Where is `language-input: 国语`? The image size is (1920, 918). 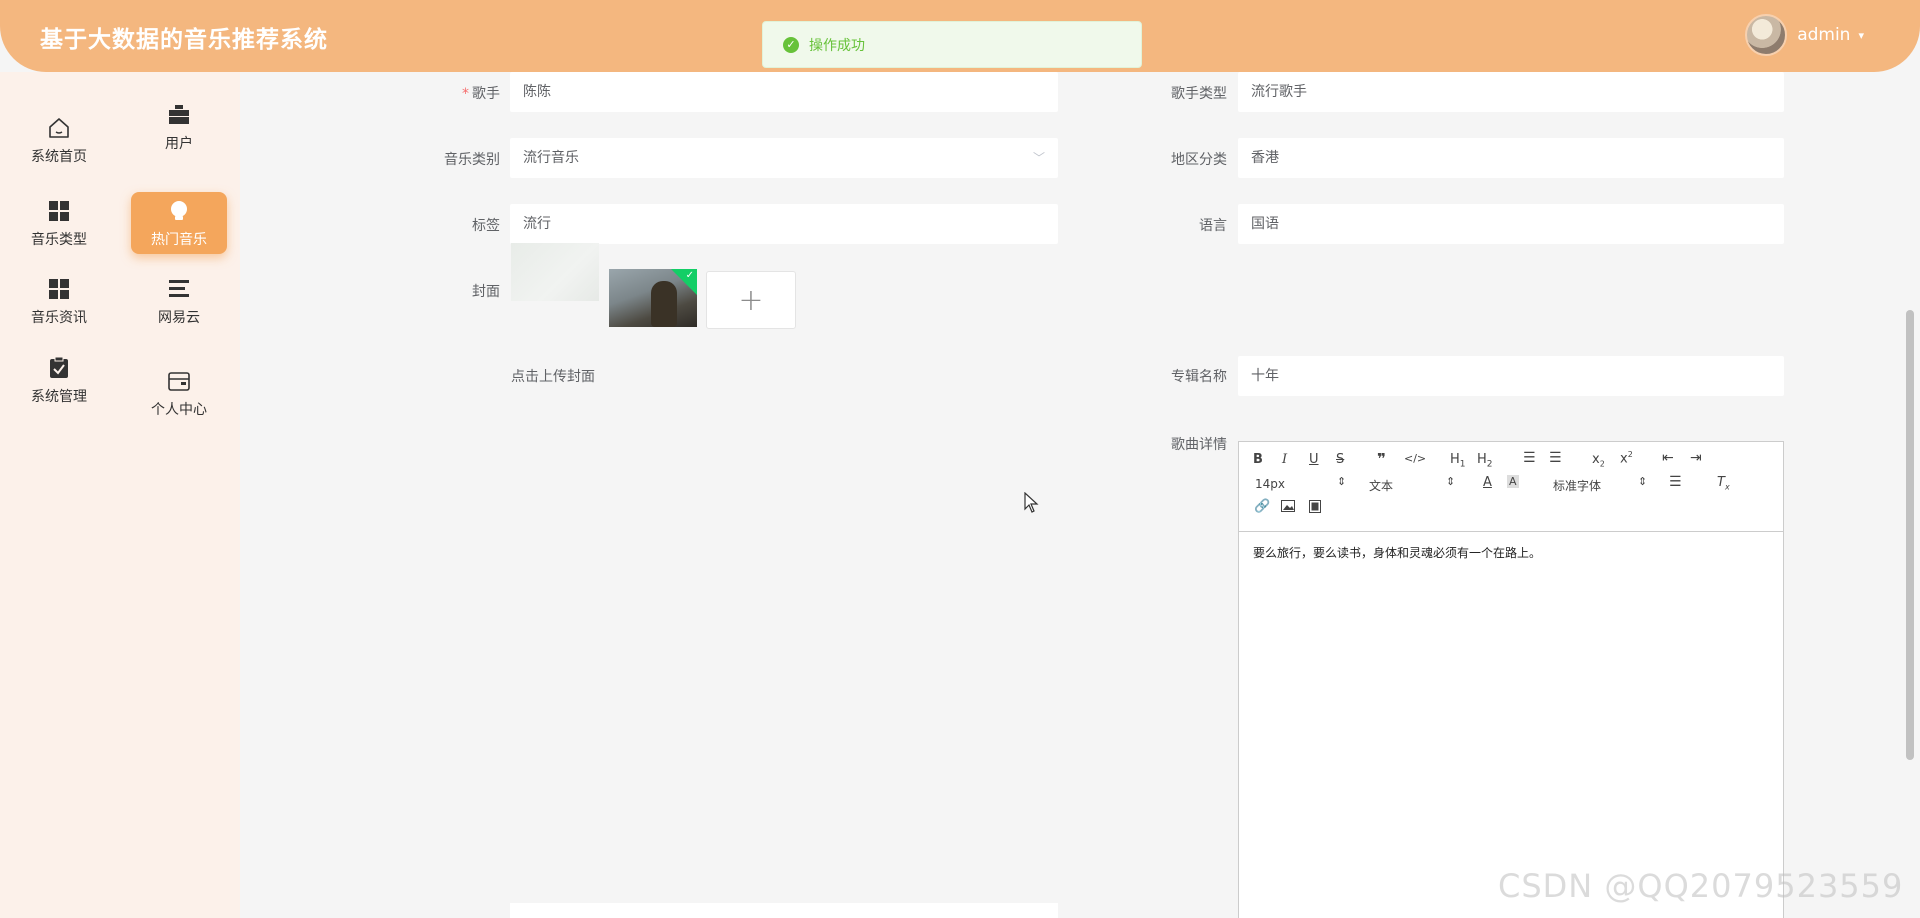 language-input: 国语 is located at coordinates (1511, 224).